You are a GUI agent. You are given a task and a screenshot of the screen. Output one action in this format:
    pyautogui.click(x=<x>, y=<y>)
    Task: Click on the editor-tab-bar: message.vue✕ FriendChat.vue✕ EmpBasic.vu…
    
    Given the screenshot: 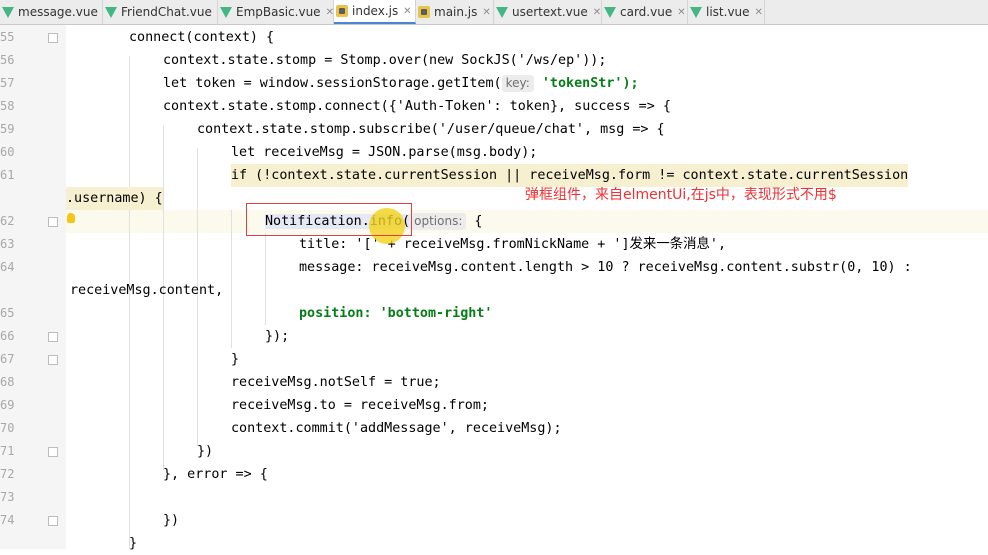 What is the action you would take?
    pyautogui.click(x=494, y=12)
    